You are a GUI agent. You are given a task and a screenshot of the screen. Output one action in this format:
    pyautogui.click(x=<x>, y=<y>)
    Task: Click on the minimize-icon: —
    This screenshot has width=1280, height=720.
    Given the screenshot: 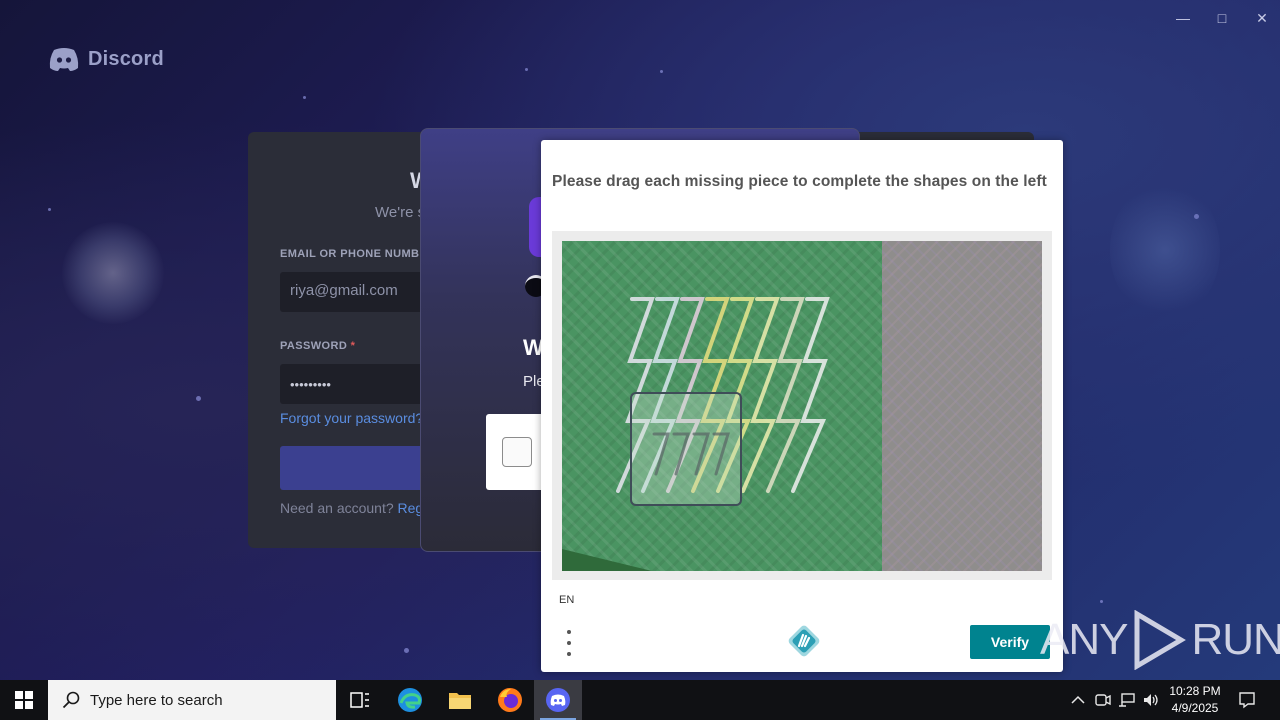 What is the action you would take?
    pyautogui.click(x=1183, y=18)
    